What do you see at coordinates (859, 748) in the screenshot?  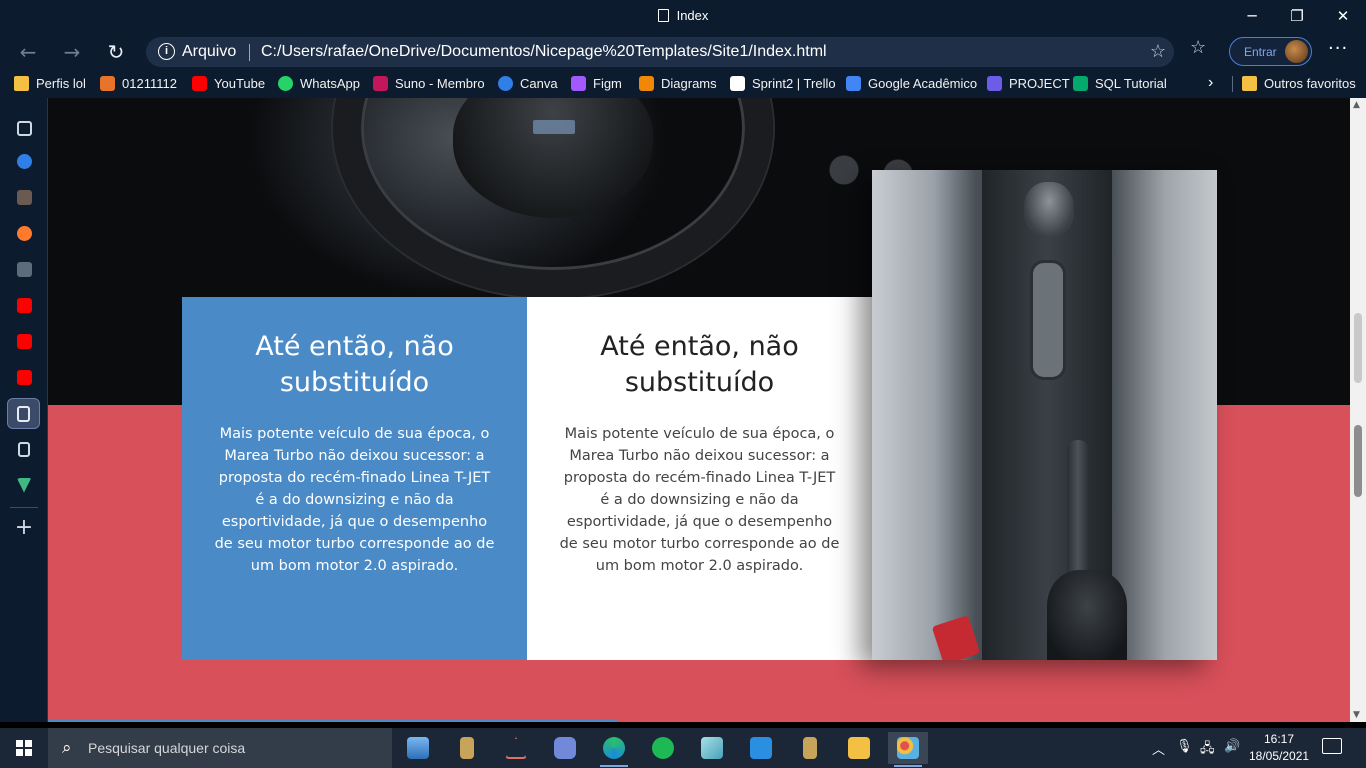 I see `taskbar-app-explorer` at bounding box center [859, 748].